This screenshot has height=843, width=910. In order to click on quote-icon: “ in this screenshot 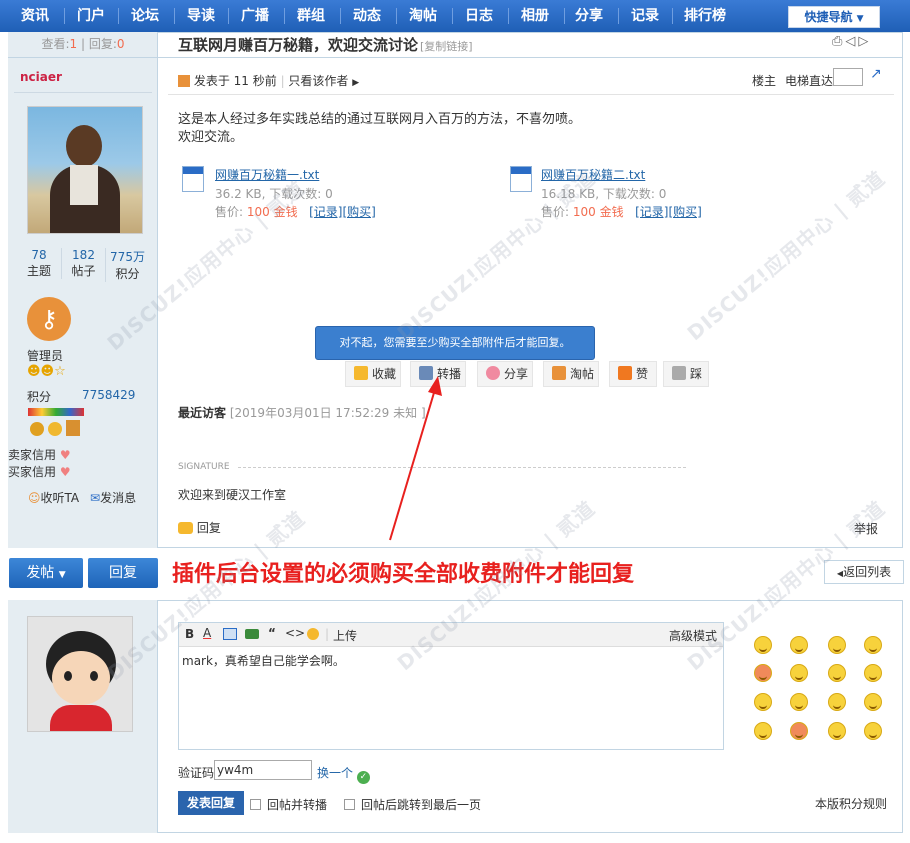, I will do `click(272, 633)`.